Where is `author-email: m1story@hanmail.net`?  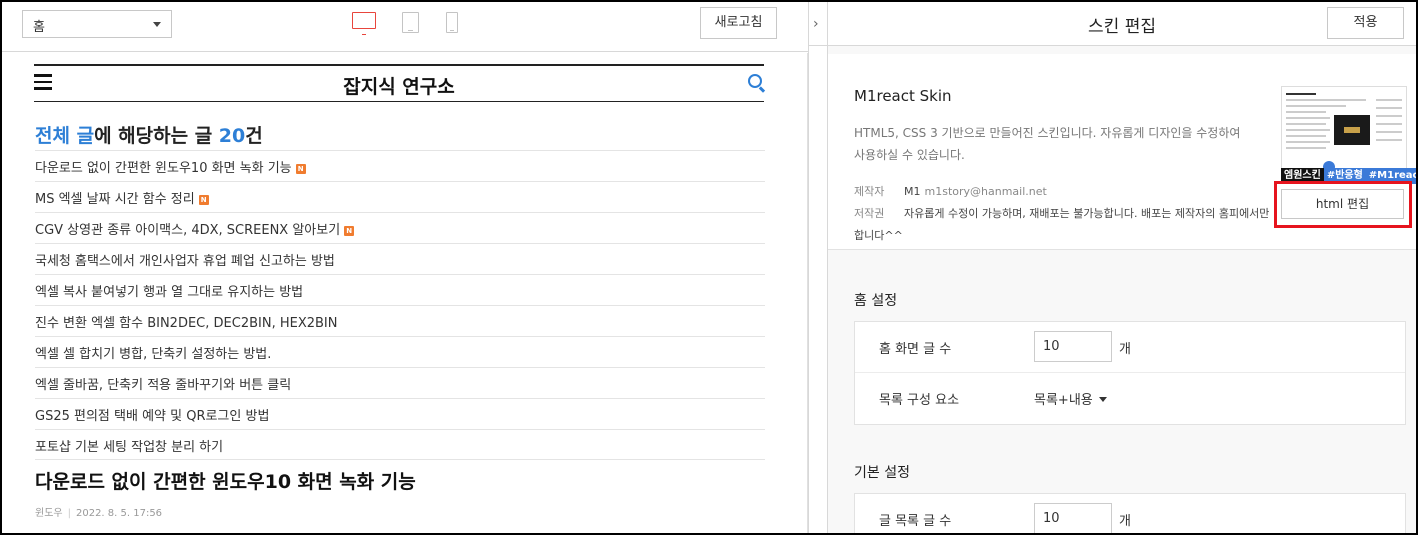
author-email: m1story@hanmail.net is located at coordinates (985, 191).